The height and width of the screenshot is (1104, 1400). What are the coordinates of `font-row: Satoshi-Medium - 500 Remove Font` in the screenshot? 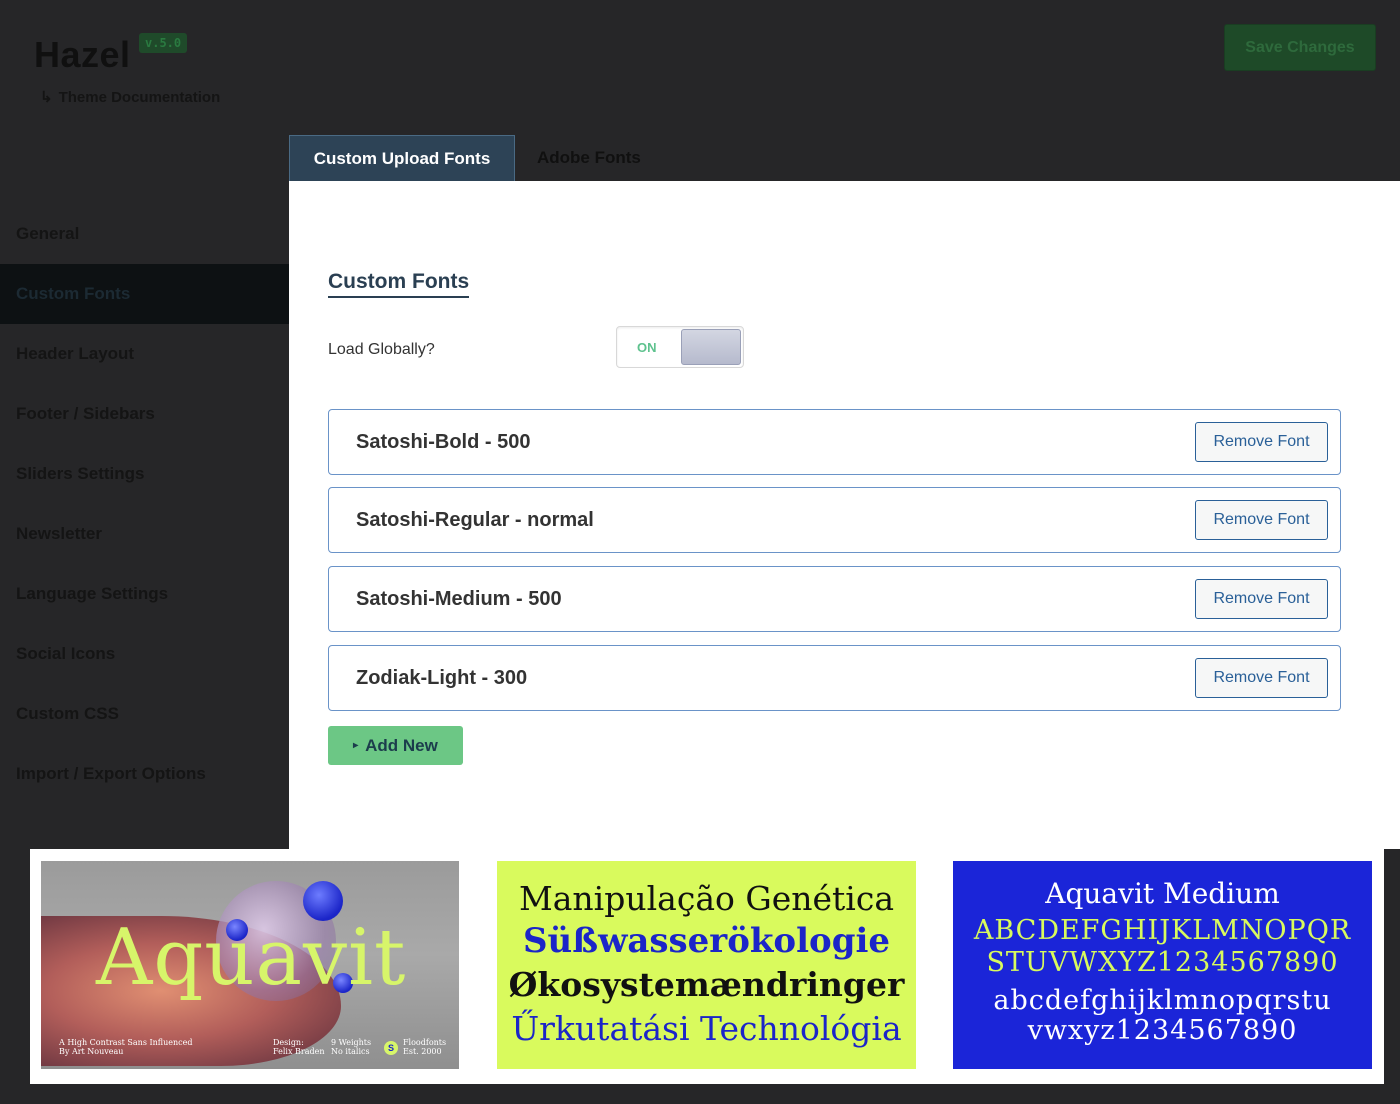 It's located at (834, 599).